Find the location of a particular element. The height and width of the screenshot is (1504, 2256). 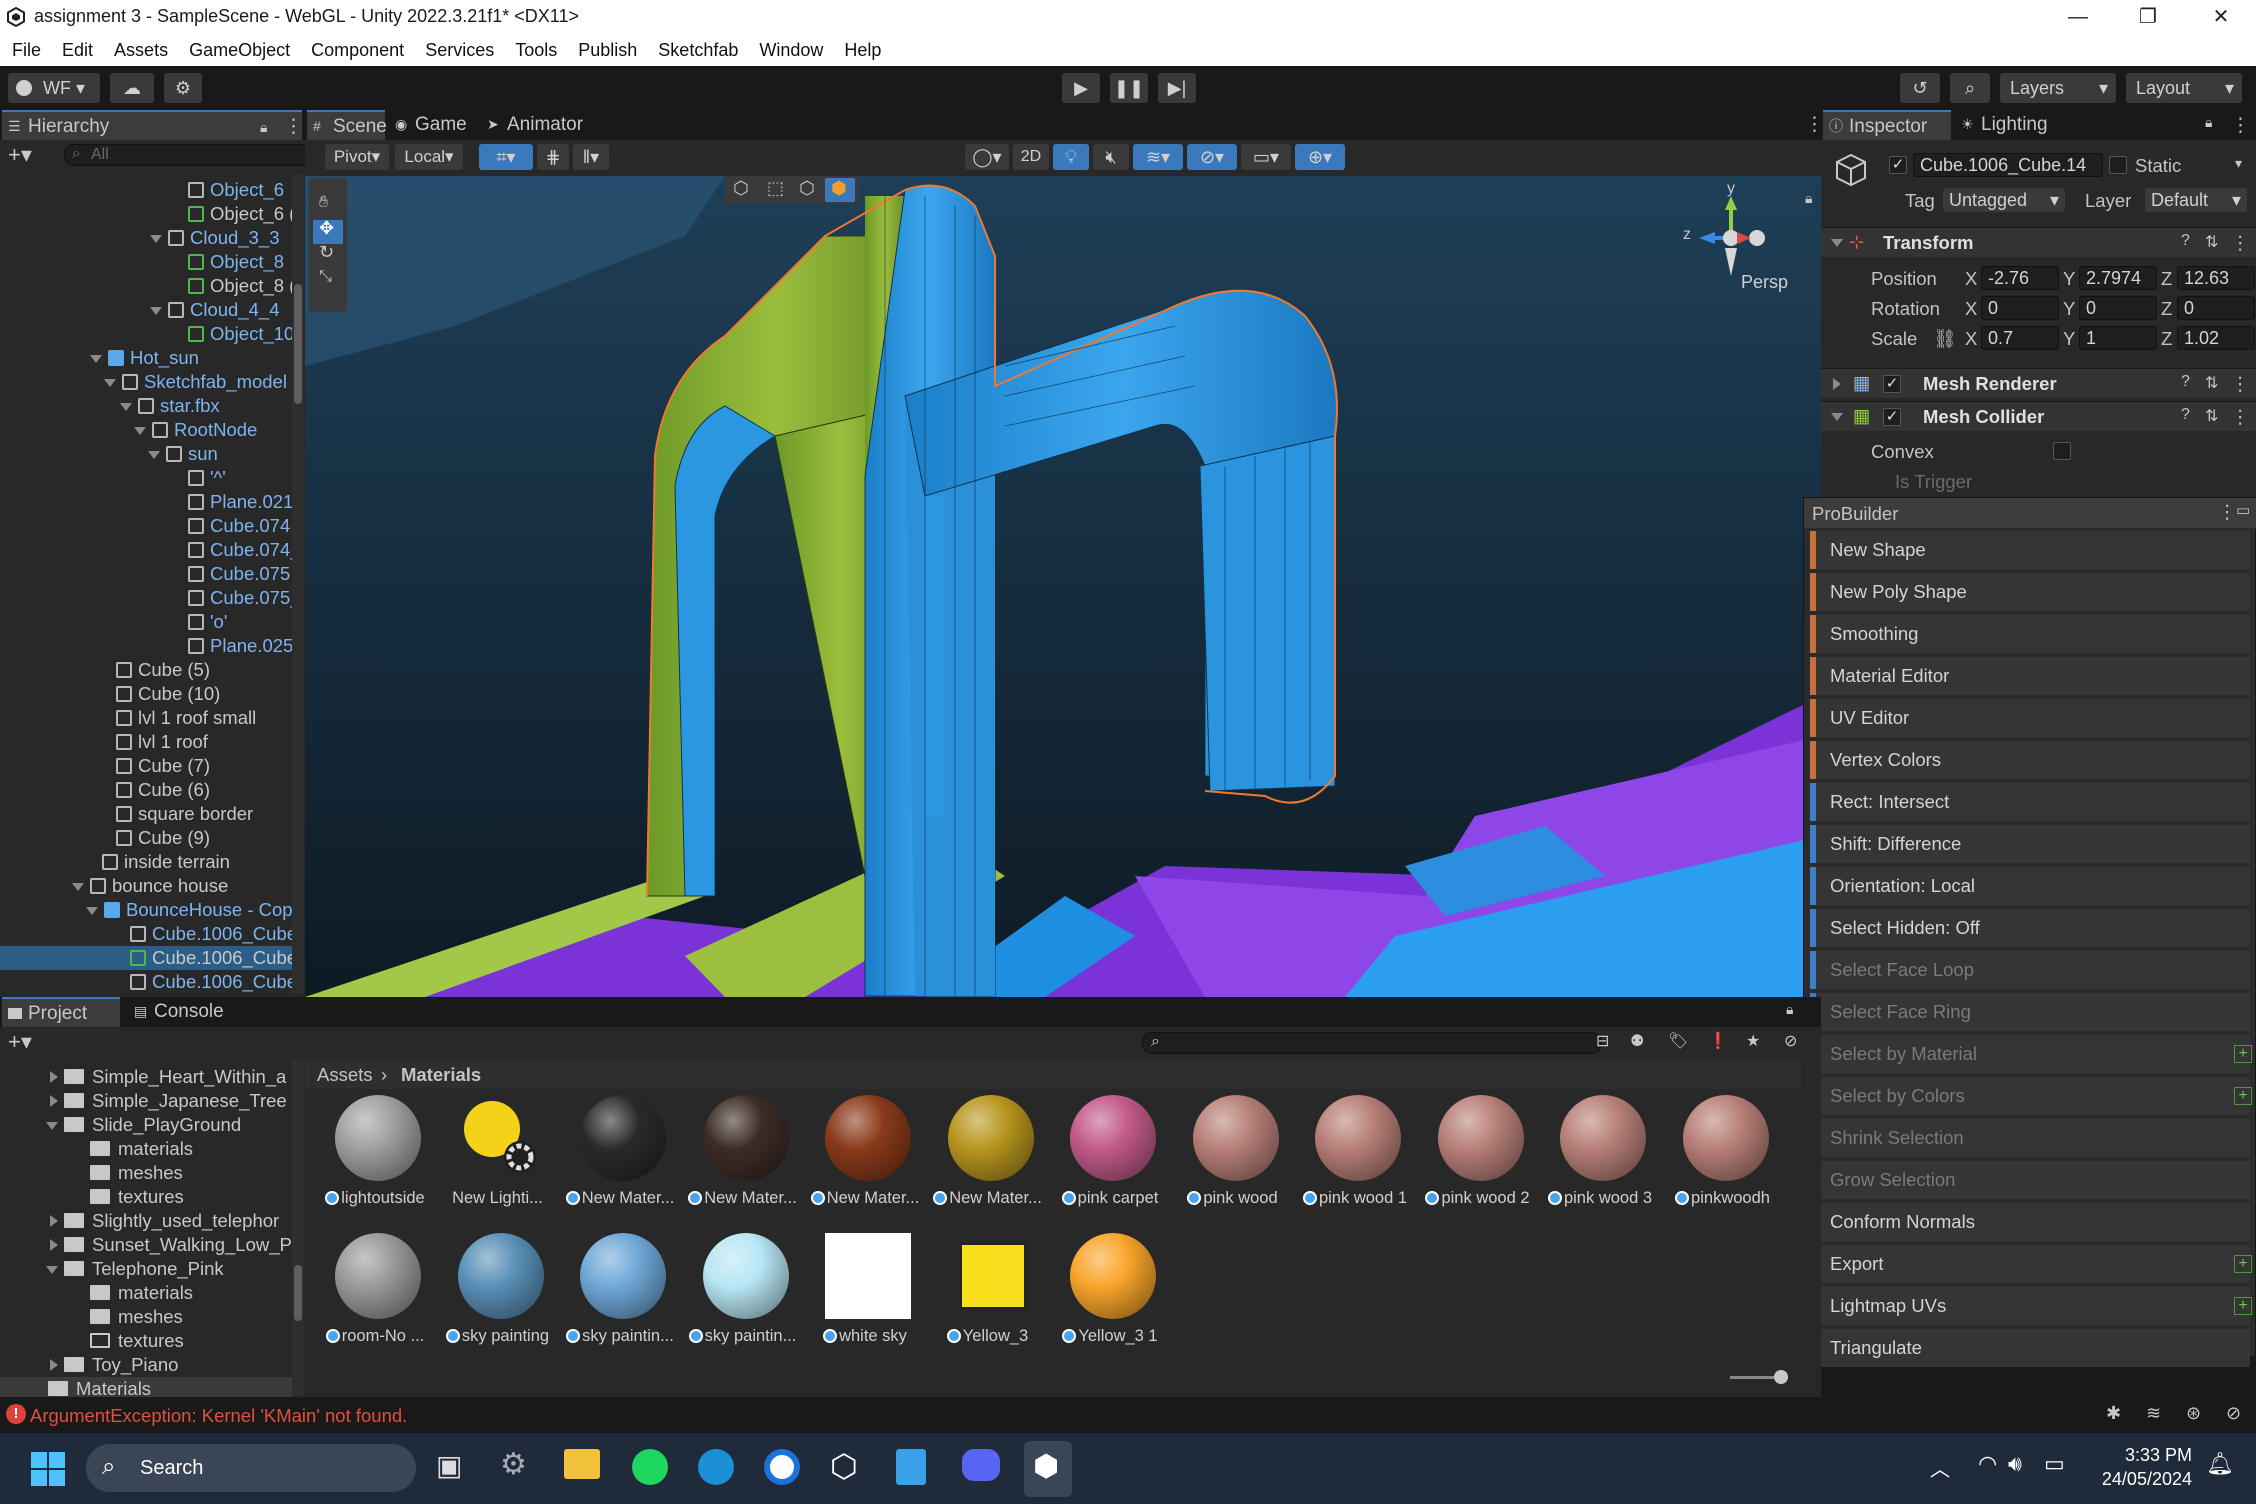

rect-mode-icon: ⬚ is located at coordinates (775, 188).